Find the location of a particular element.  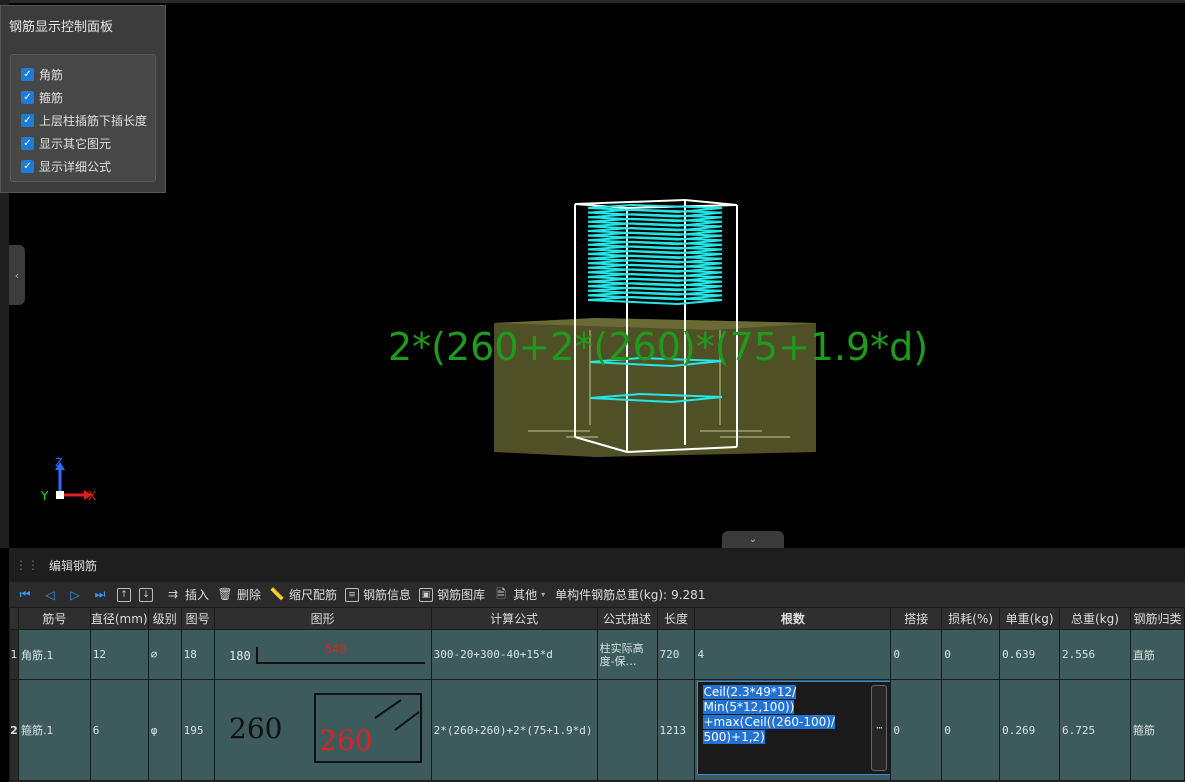

cell-unit-weight: 0.269 is located at coordinates (1030, 730).